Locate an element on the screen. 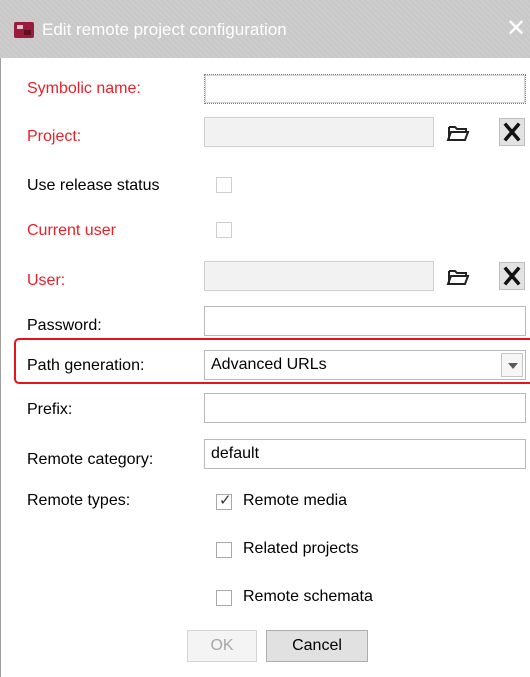 The height and width of the screenshot is (677, 530). path-generation-label: Path generation: is located at coordinates (86, 365).